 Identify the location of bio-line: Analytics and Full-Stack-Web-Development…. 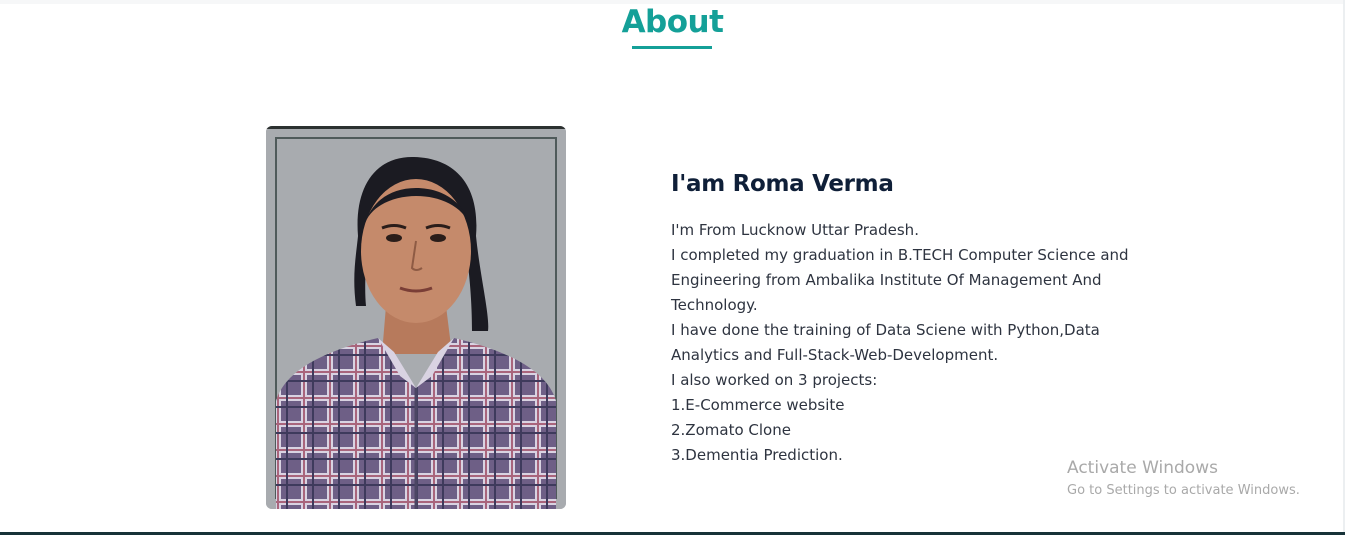
(835, 355).